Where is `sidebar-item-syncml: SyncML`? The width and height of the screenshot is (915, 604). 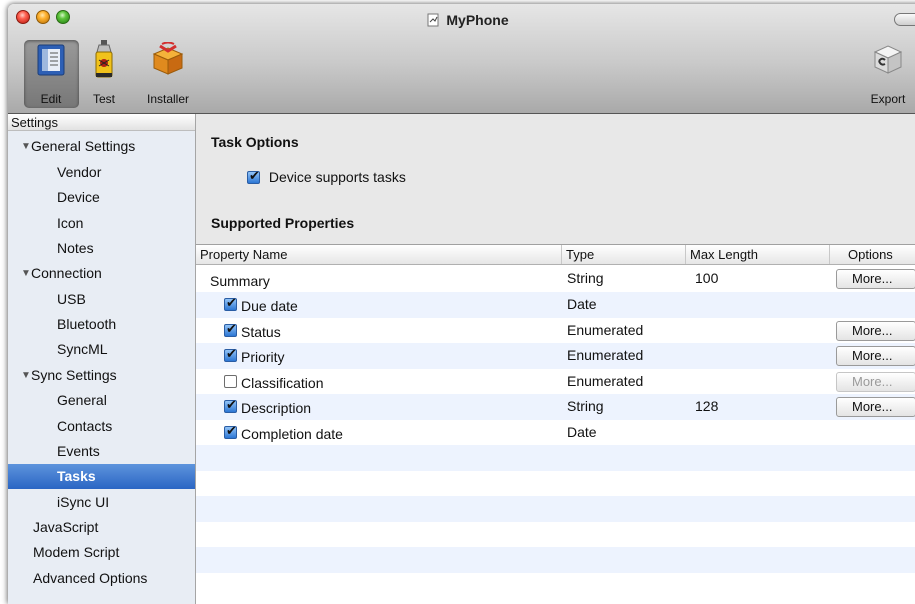 sidebar-item-syncml: SyncML is located at coordinates (101, 349).